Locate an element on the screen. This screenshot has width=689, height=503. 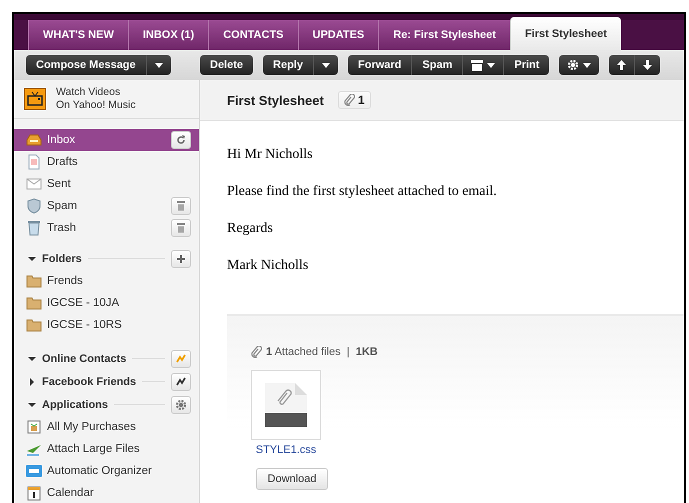
archive-icon is located at coordinates (477, 65).